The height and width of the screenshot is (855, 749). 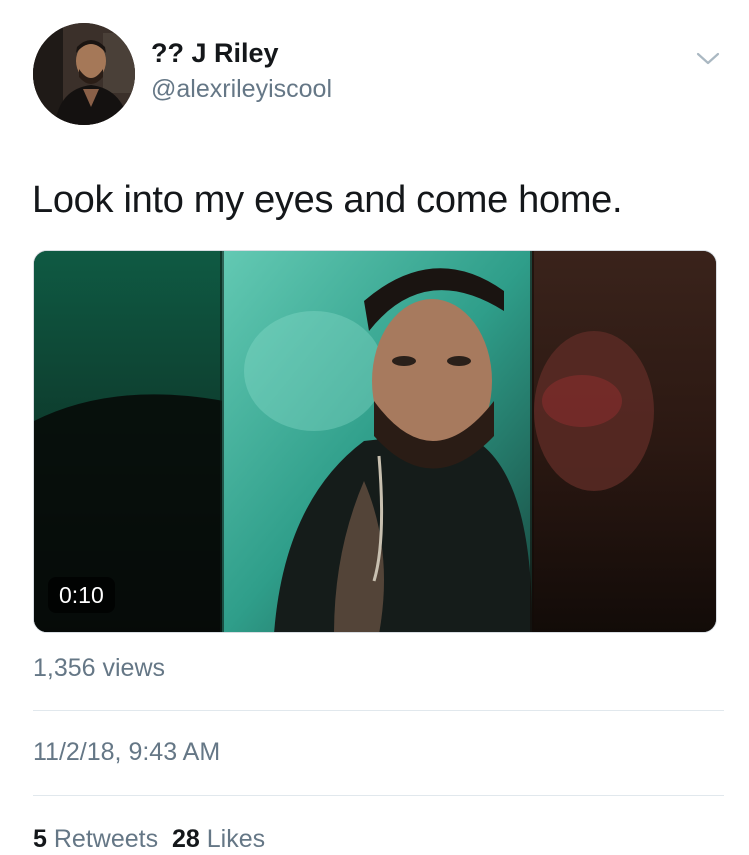 What do you see at coordinates (378, 795) in the screenshot?
I see `divider-bottom` at bounding box center [378, 795].